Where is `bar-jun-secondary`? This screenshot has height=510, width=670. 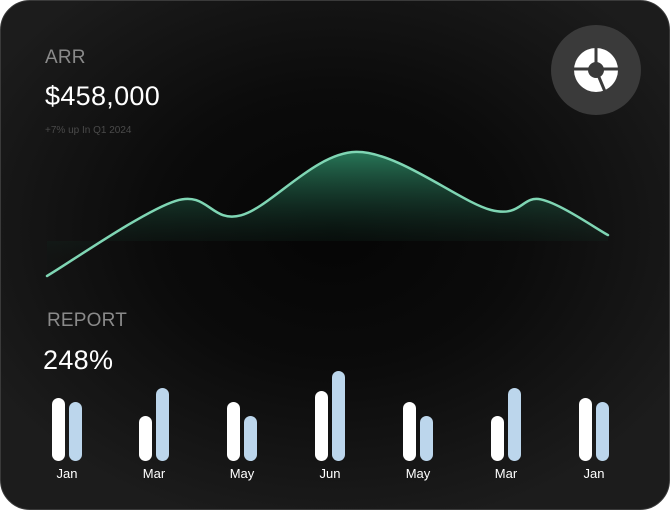
bar-jun-secondary is located at coordinates (338, 416).